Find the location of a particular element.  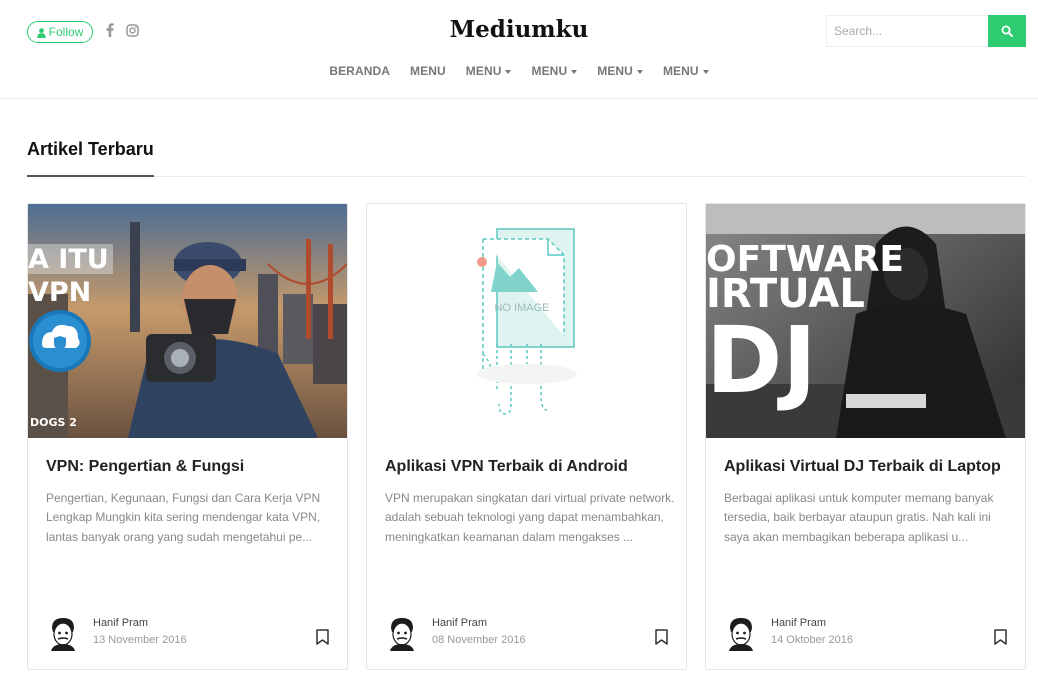

post-title: Aplikasi VPN Terbaik di Android is located at coordinates (530, 467).